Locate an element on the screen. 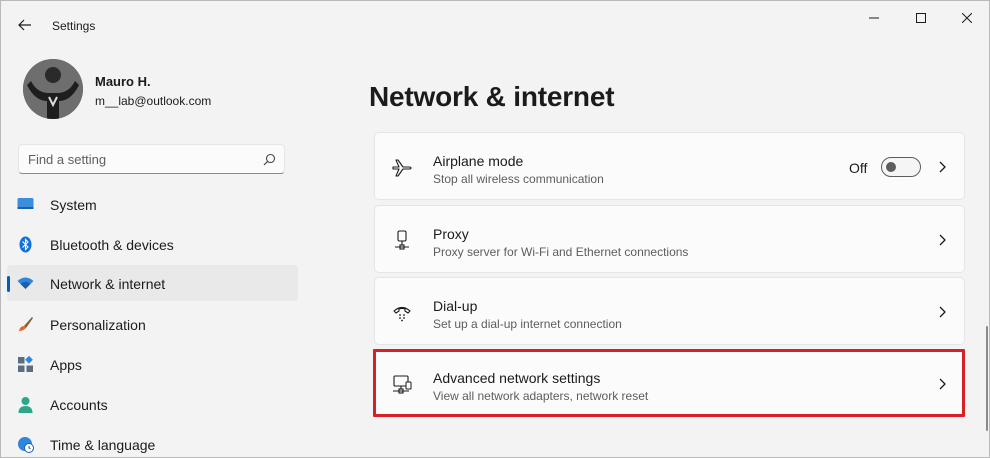 The height and width of the screenshot is (458, 990). monitor-icon is located at coordinates (25, 203).